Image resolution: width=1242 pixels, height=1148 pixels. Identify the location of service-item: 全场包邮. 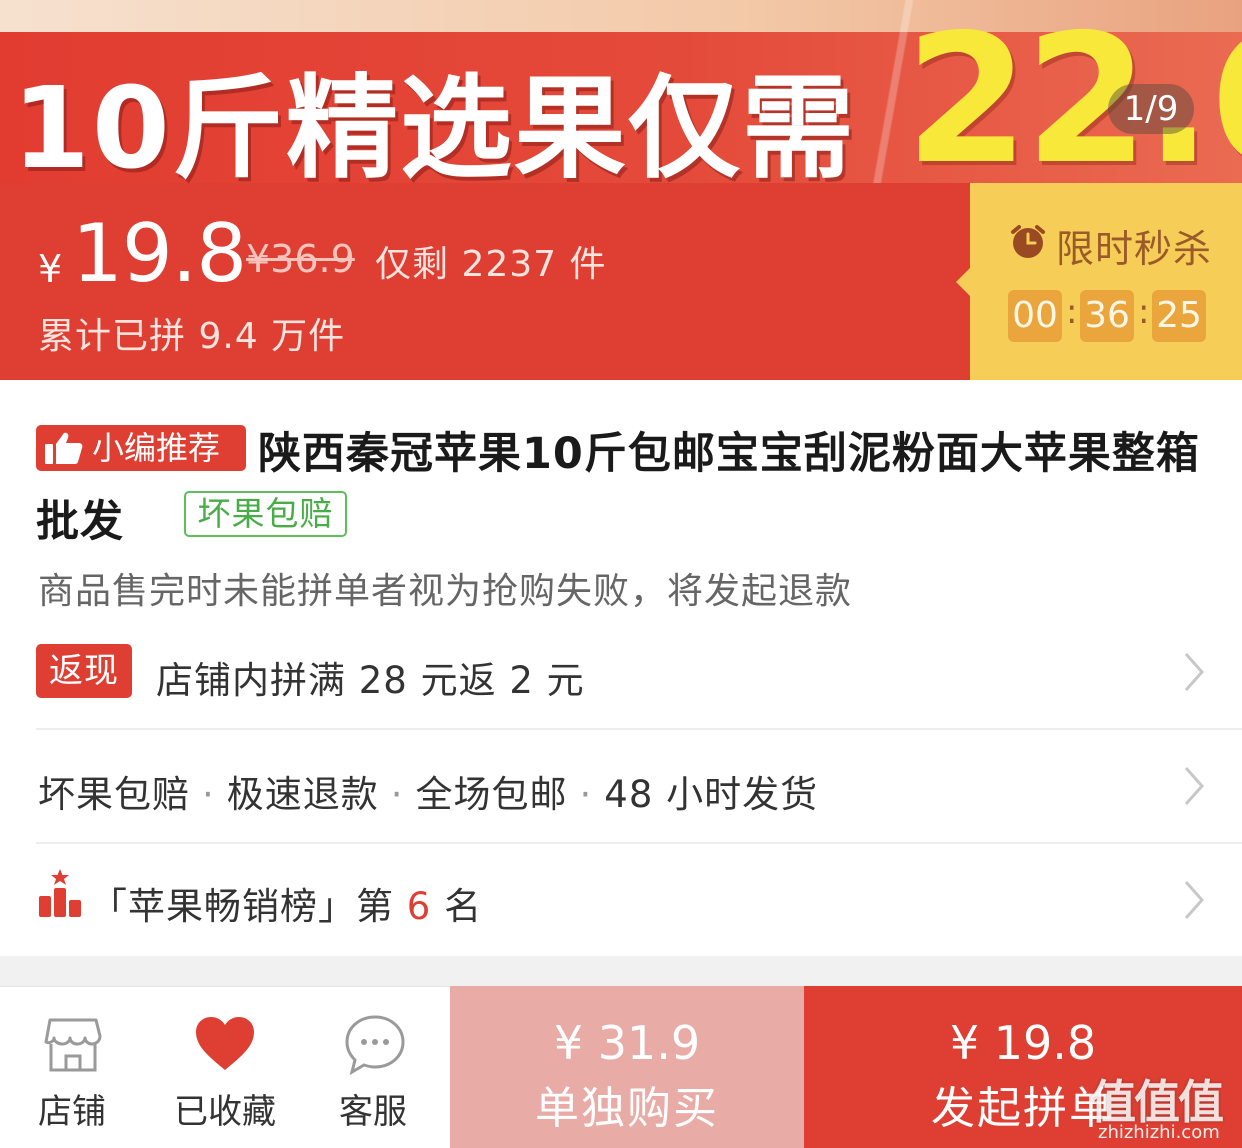
(491, 794).